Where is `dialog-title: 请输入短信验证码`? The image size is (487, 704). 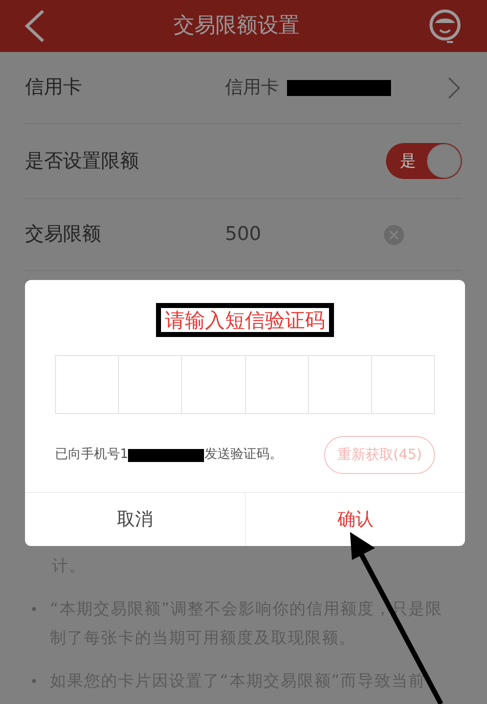
dialog-title: 请输入短信验证码 is located at coordinates (245, 320).